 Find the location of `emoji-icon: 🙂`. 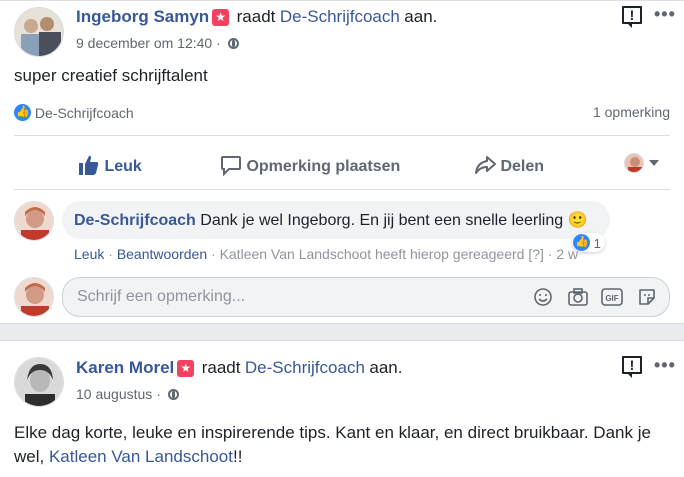

emoji-icon: 🙂 is located at coordinates (577, 220).